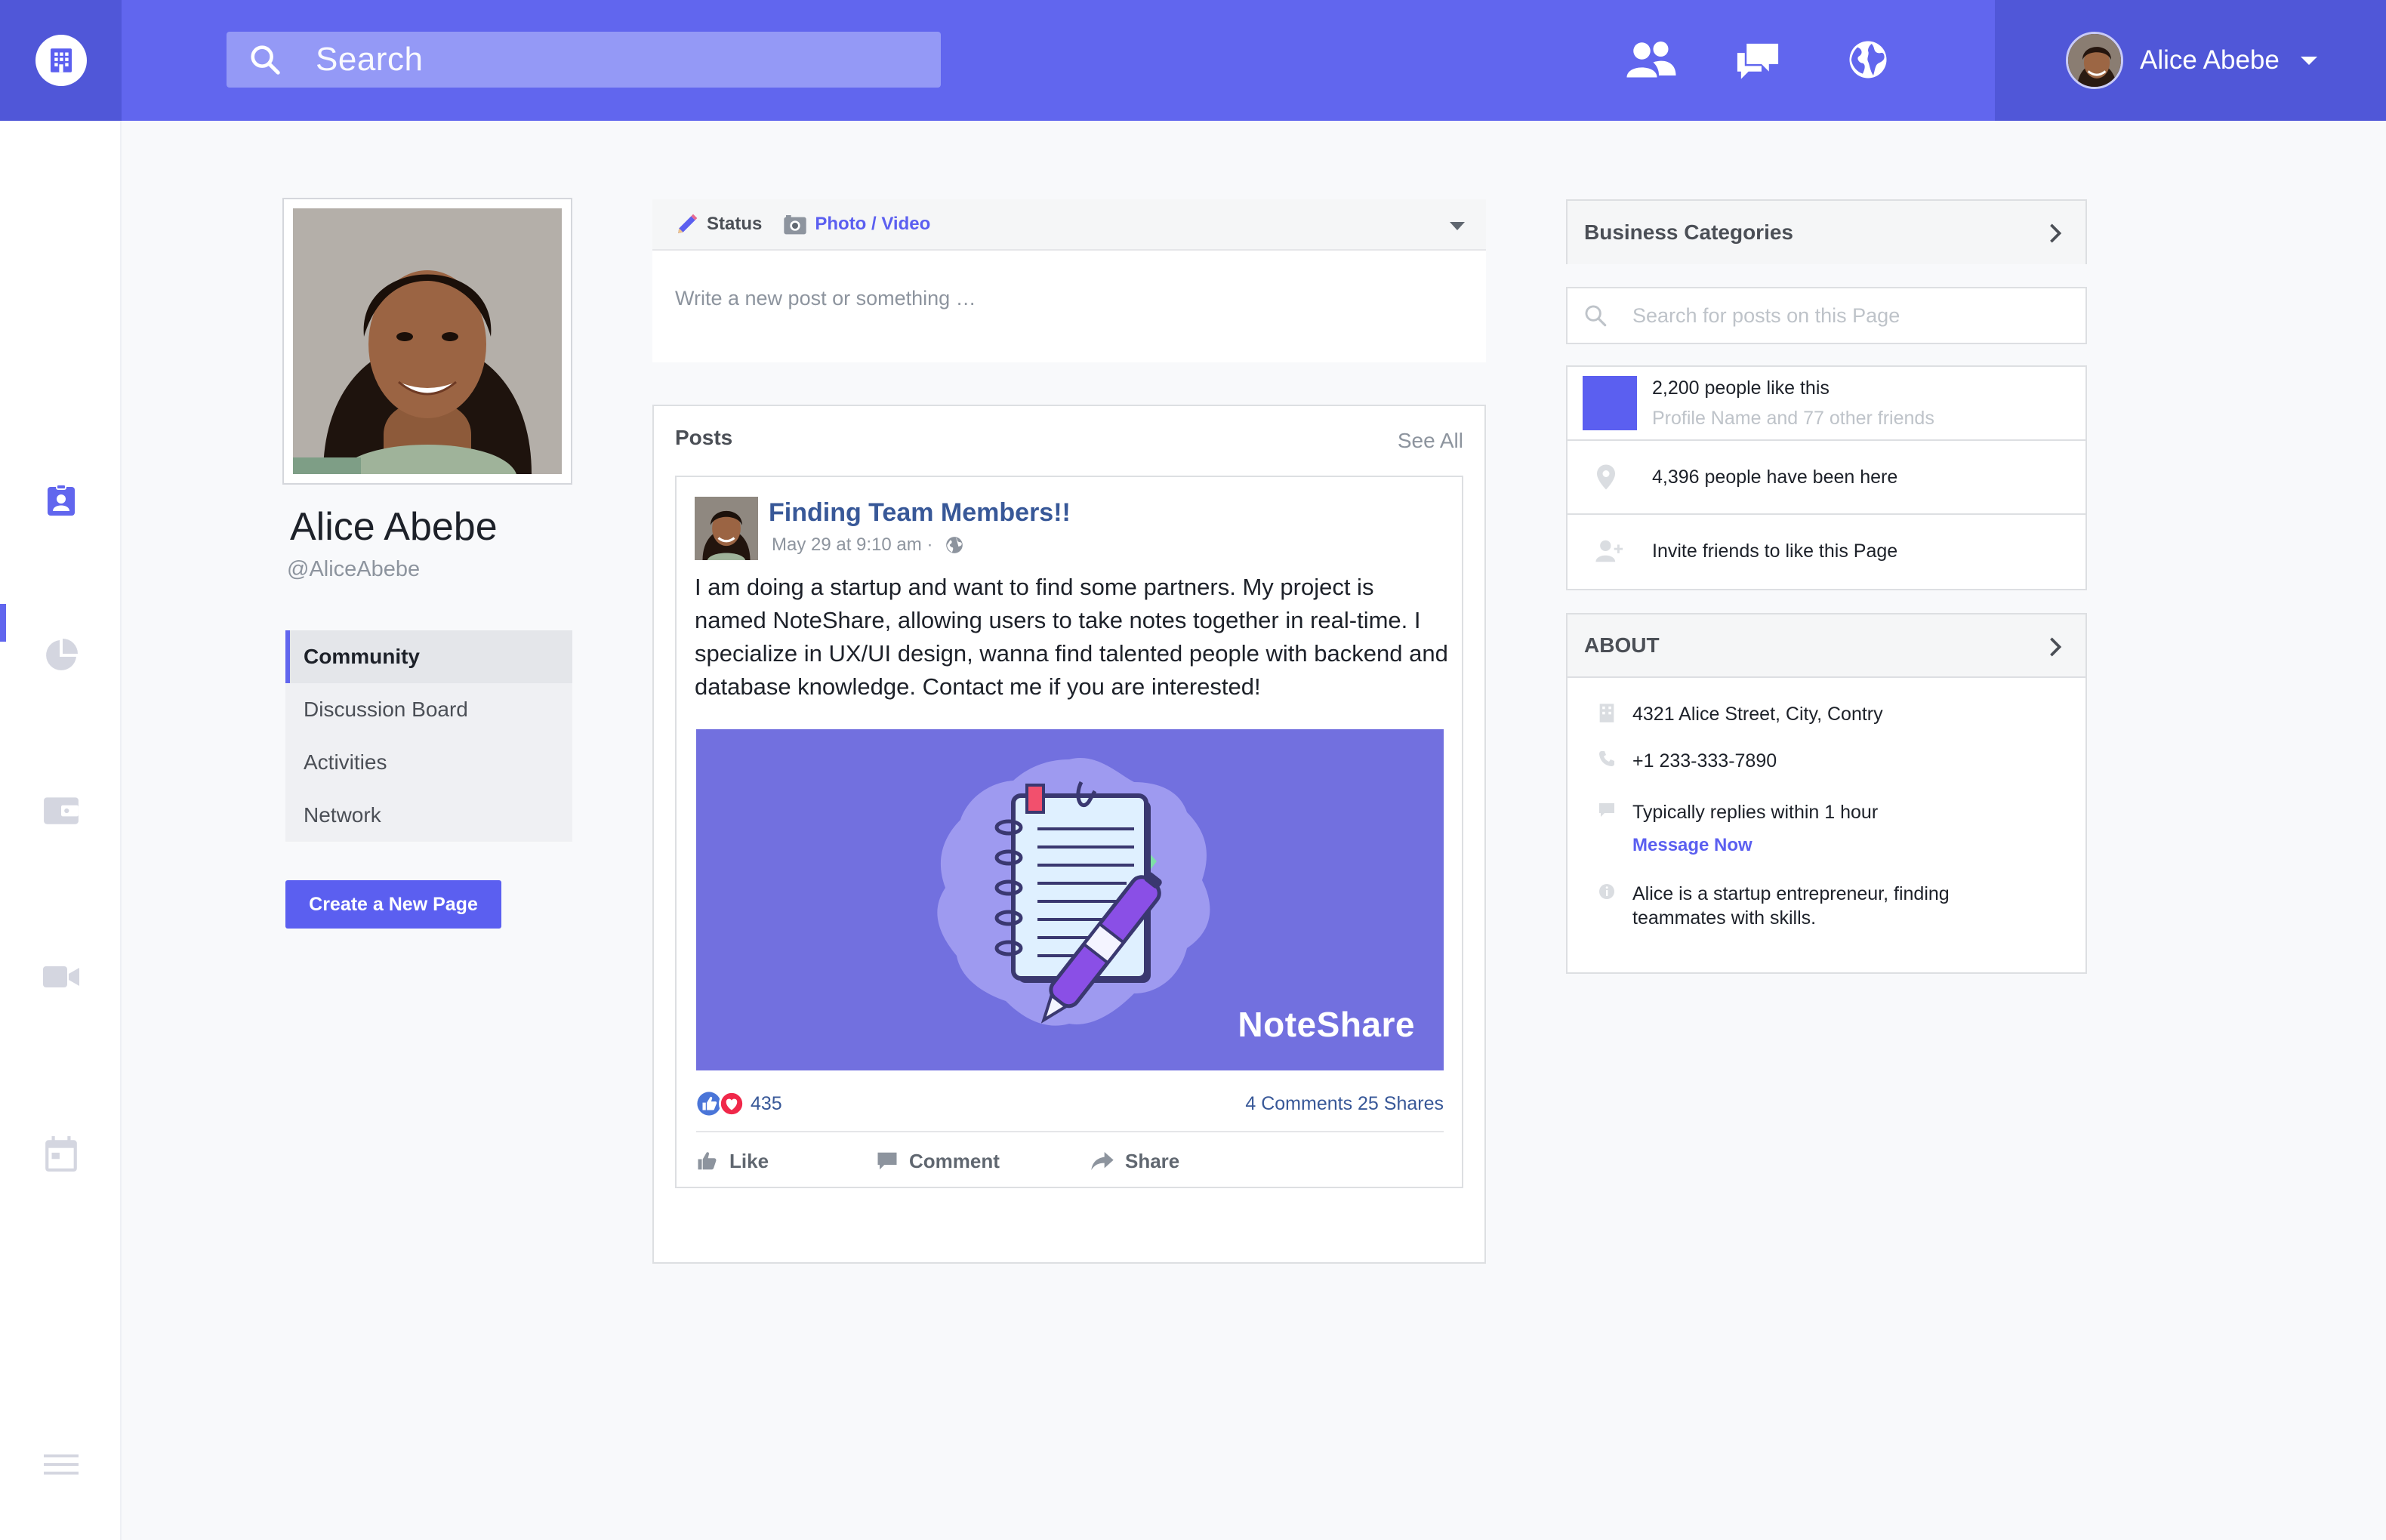  I want to click on search-bar: Search, so click(584, 60).